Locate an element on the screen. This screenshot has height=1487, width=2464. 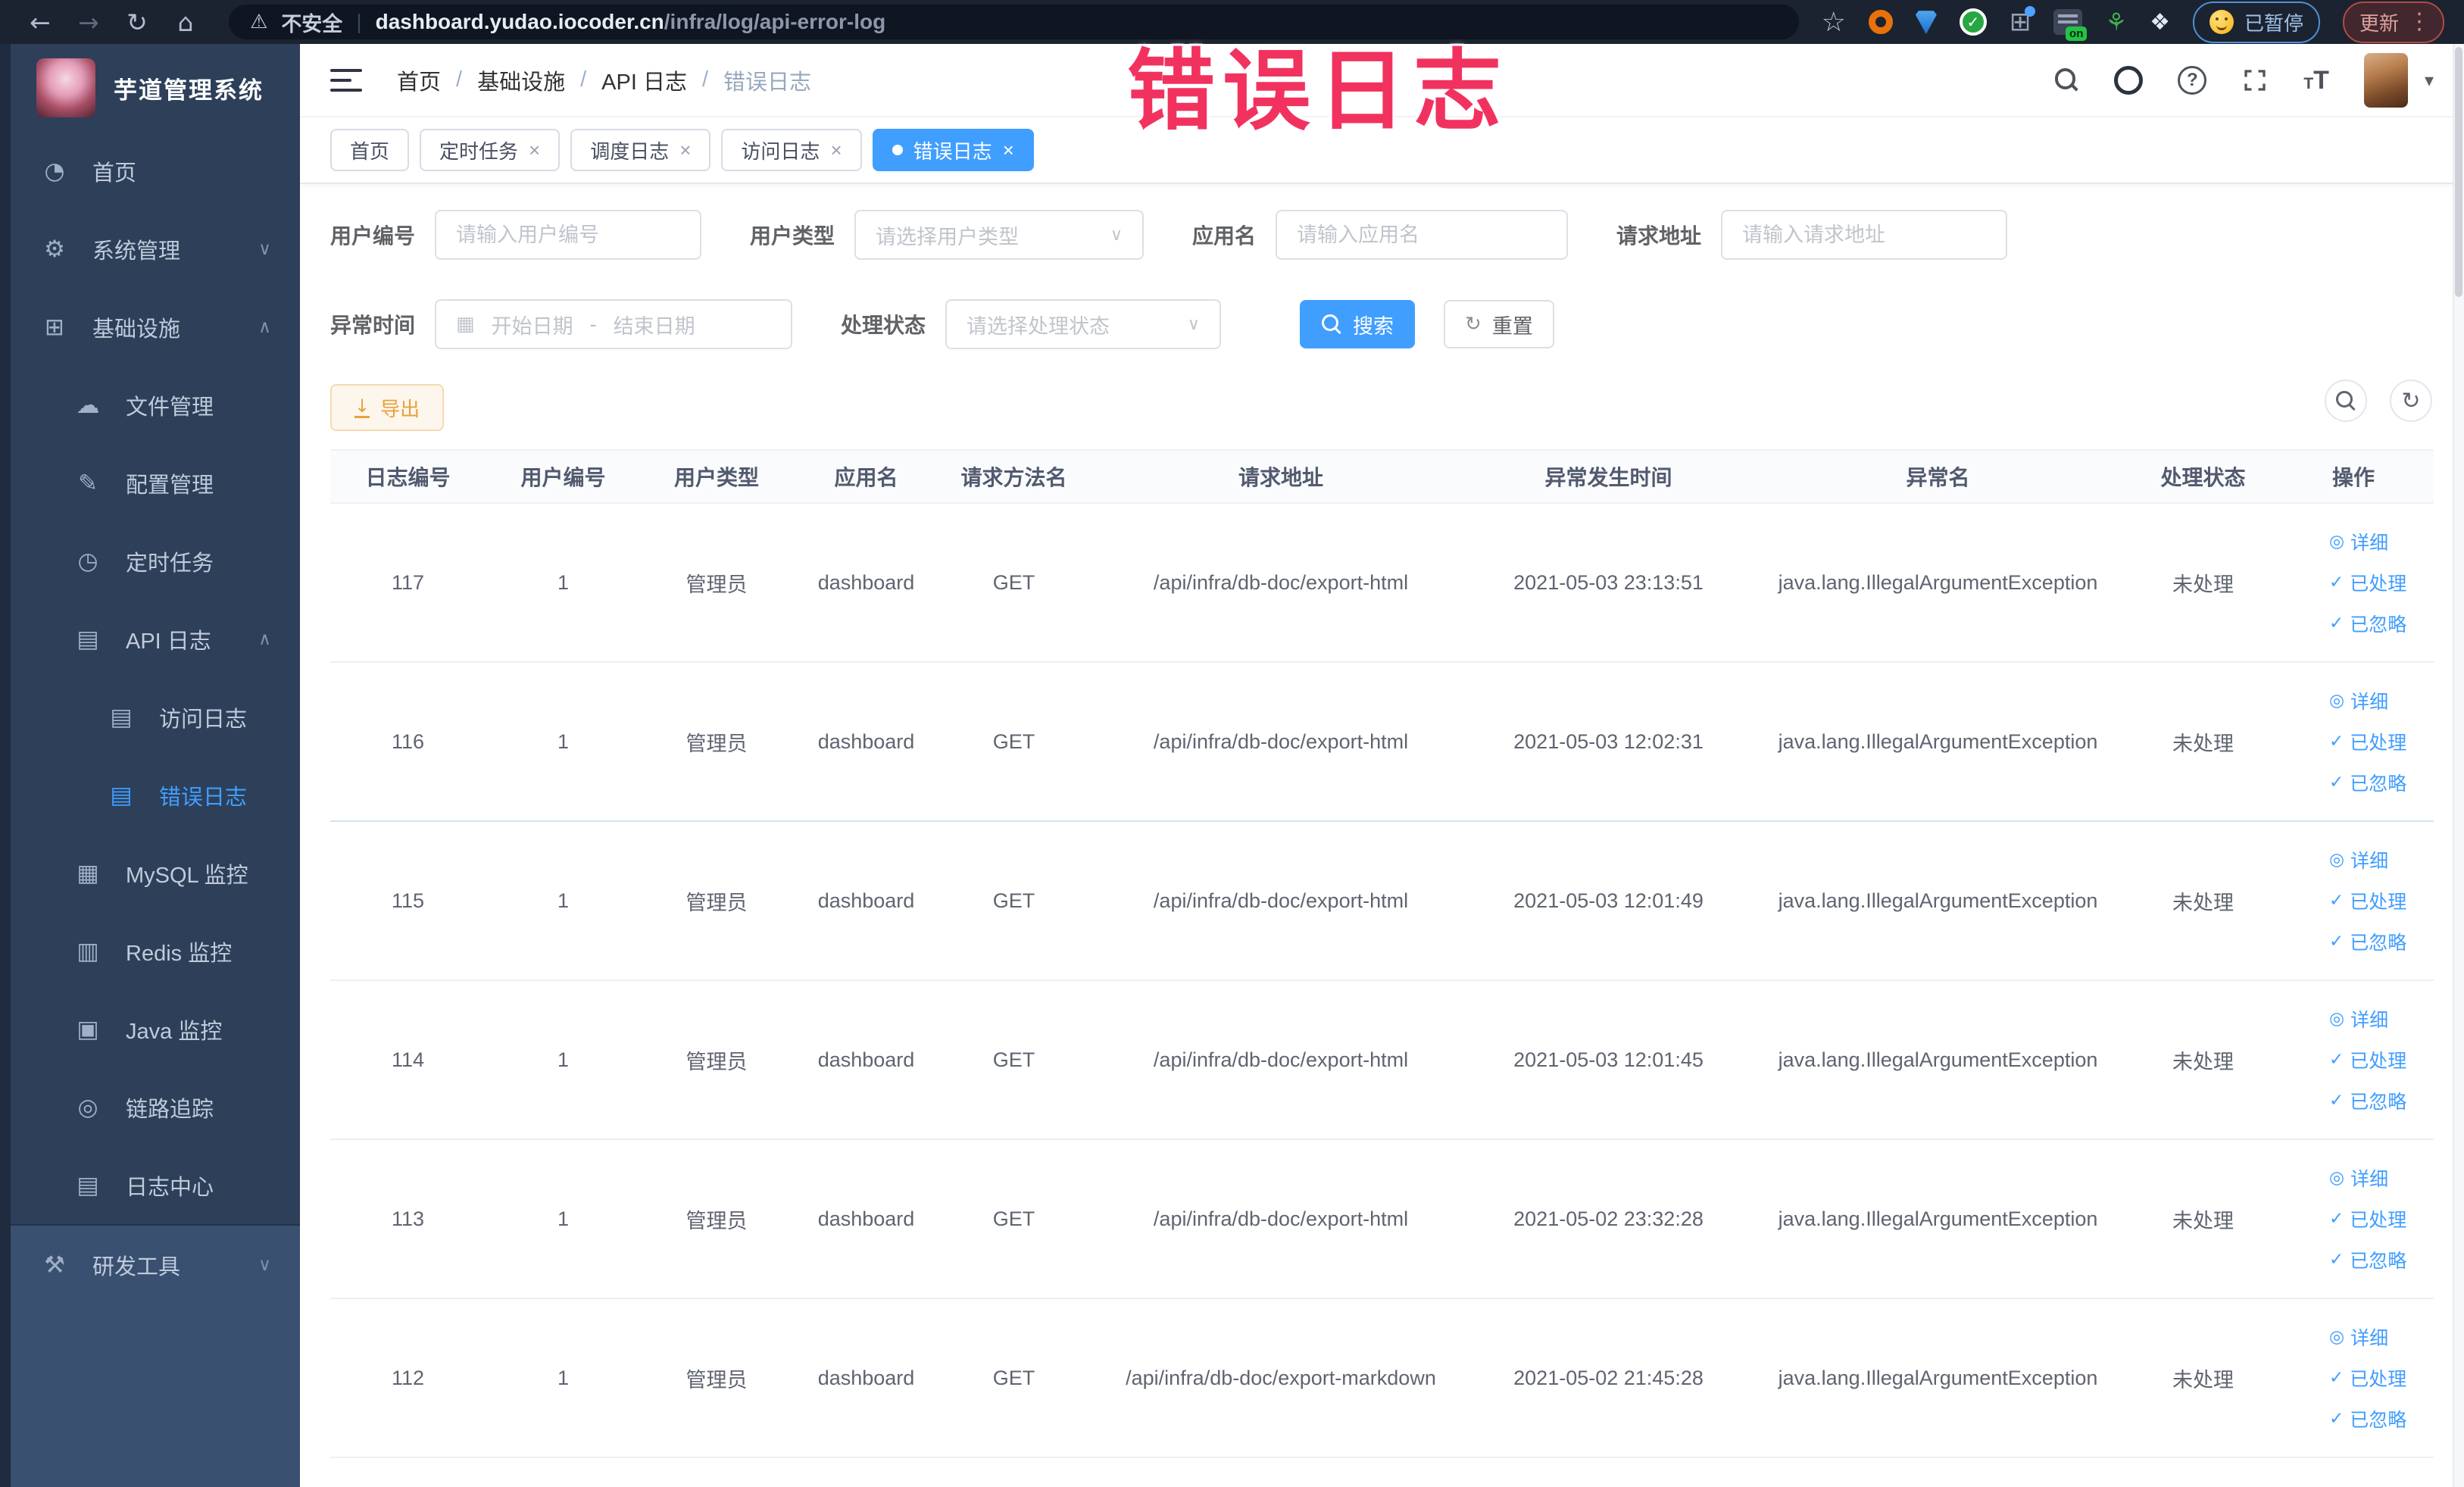
help-icon: ? is located at coordinates (2192, 80).